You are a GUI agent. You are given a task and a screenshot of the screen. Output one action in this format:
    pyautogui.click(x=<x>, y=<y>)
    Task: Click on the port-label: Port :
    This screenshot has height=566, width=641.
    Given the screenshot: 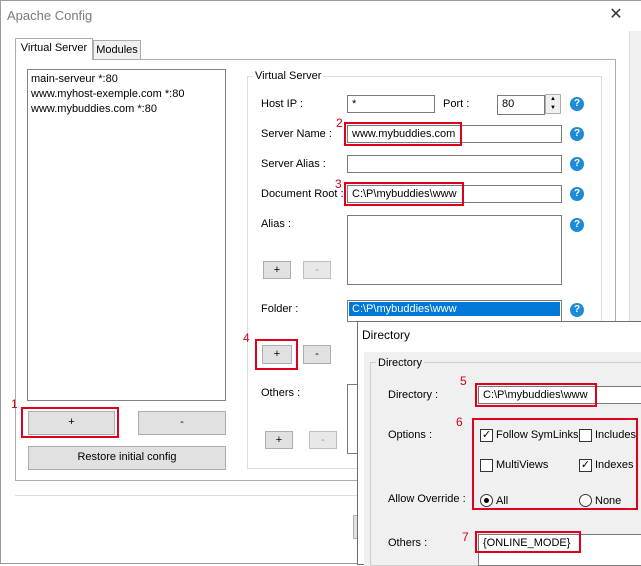 What is the action you would take?
    pyautogui.click(x=456, y=104)
    